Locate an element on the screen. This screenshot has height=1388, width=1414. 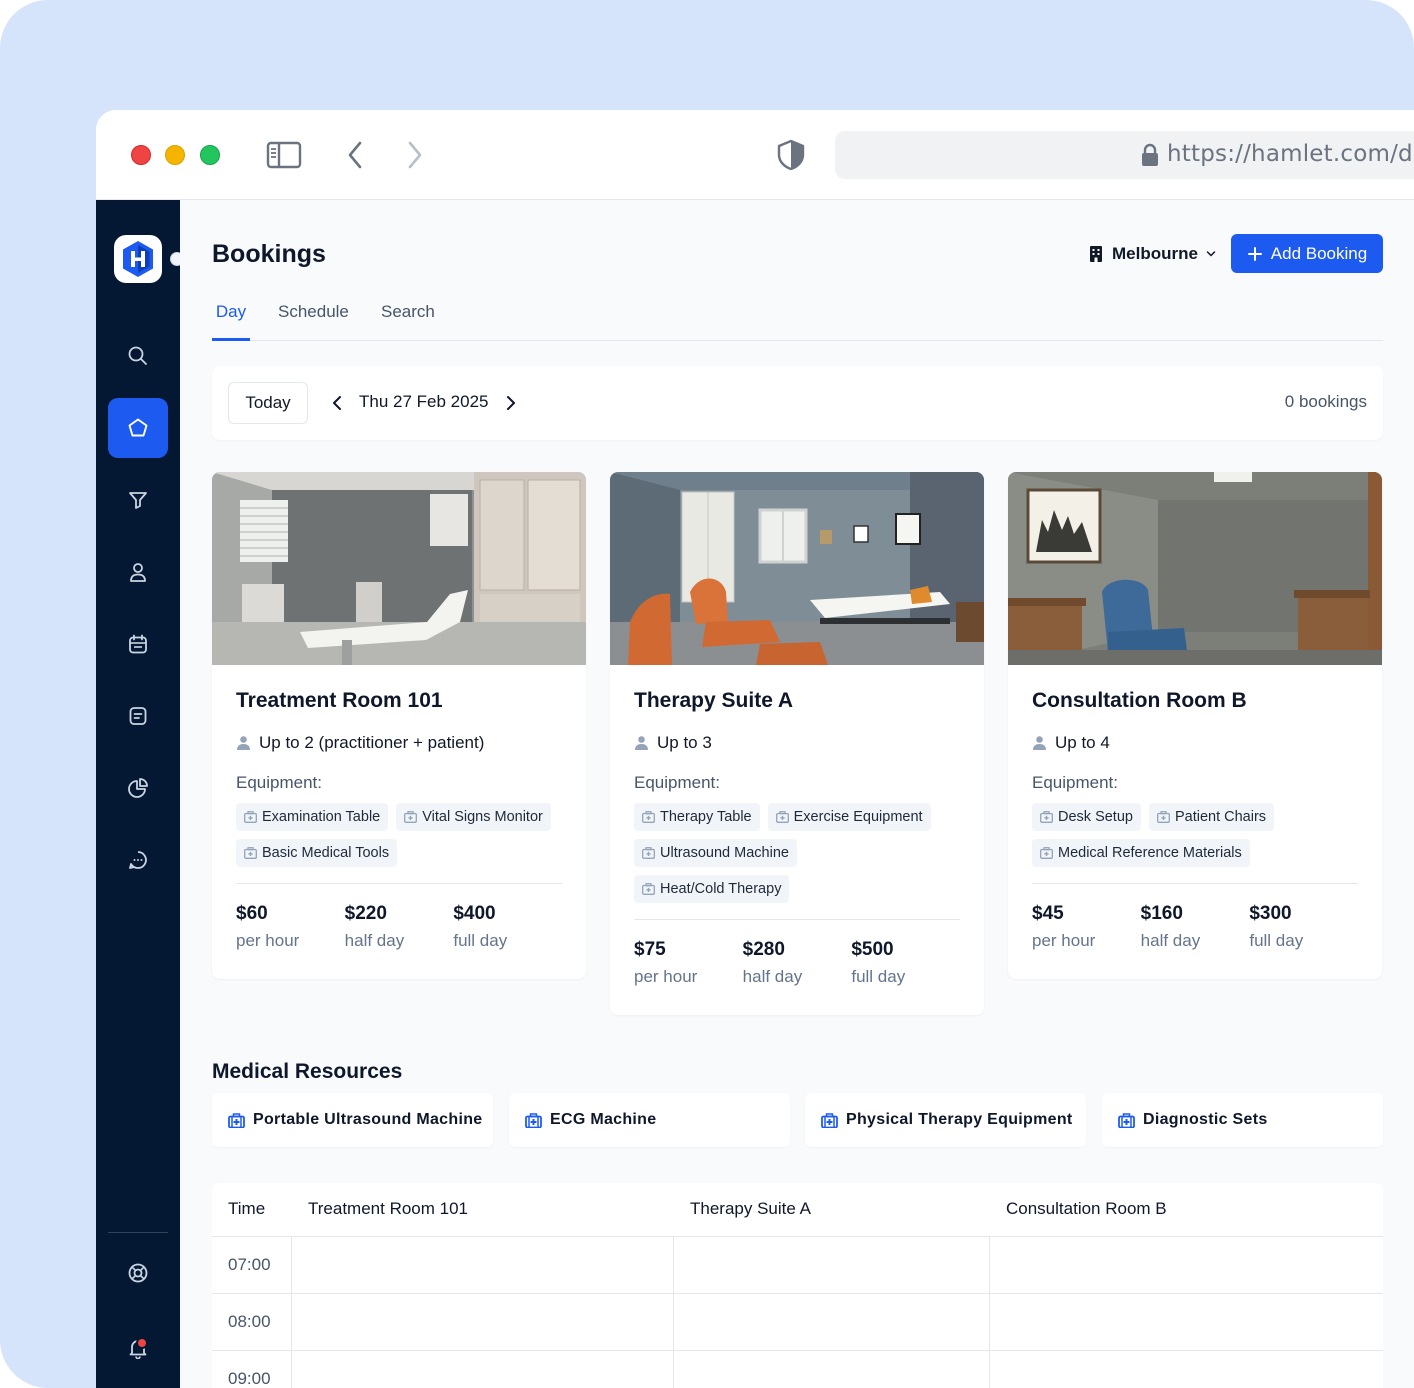
minimize-window-button is located at coordinates (175, 155).